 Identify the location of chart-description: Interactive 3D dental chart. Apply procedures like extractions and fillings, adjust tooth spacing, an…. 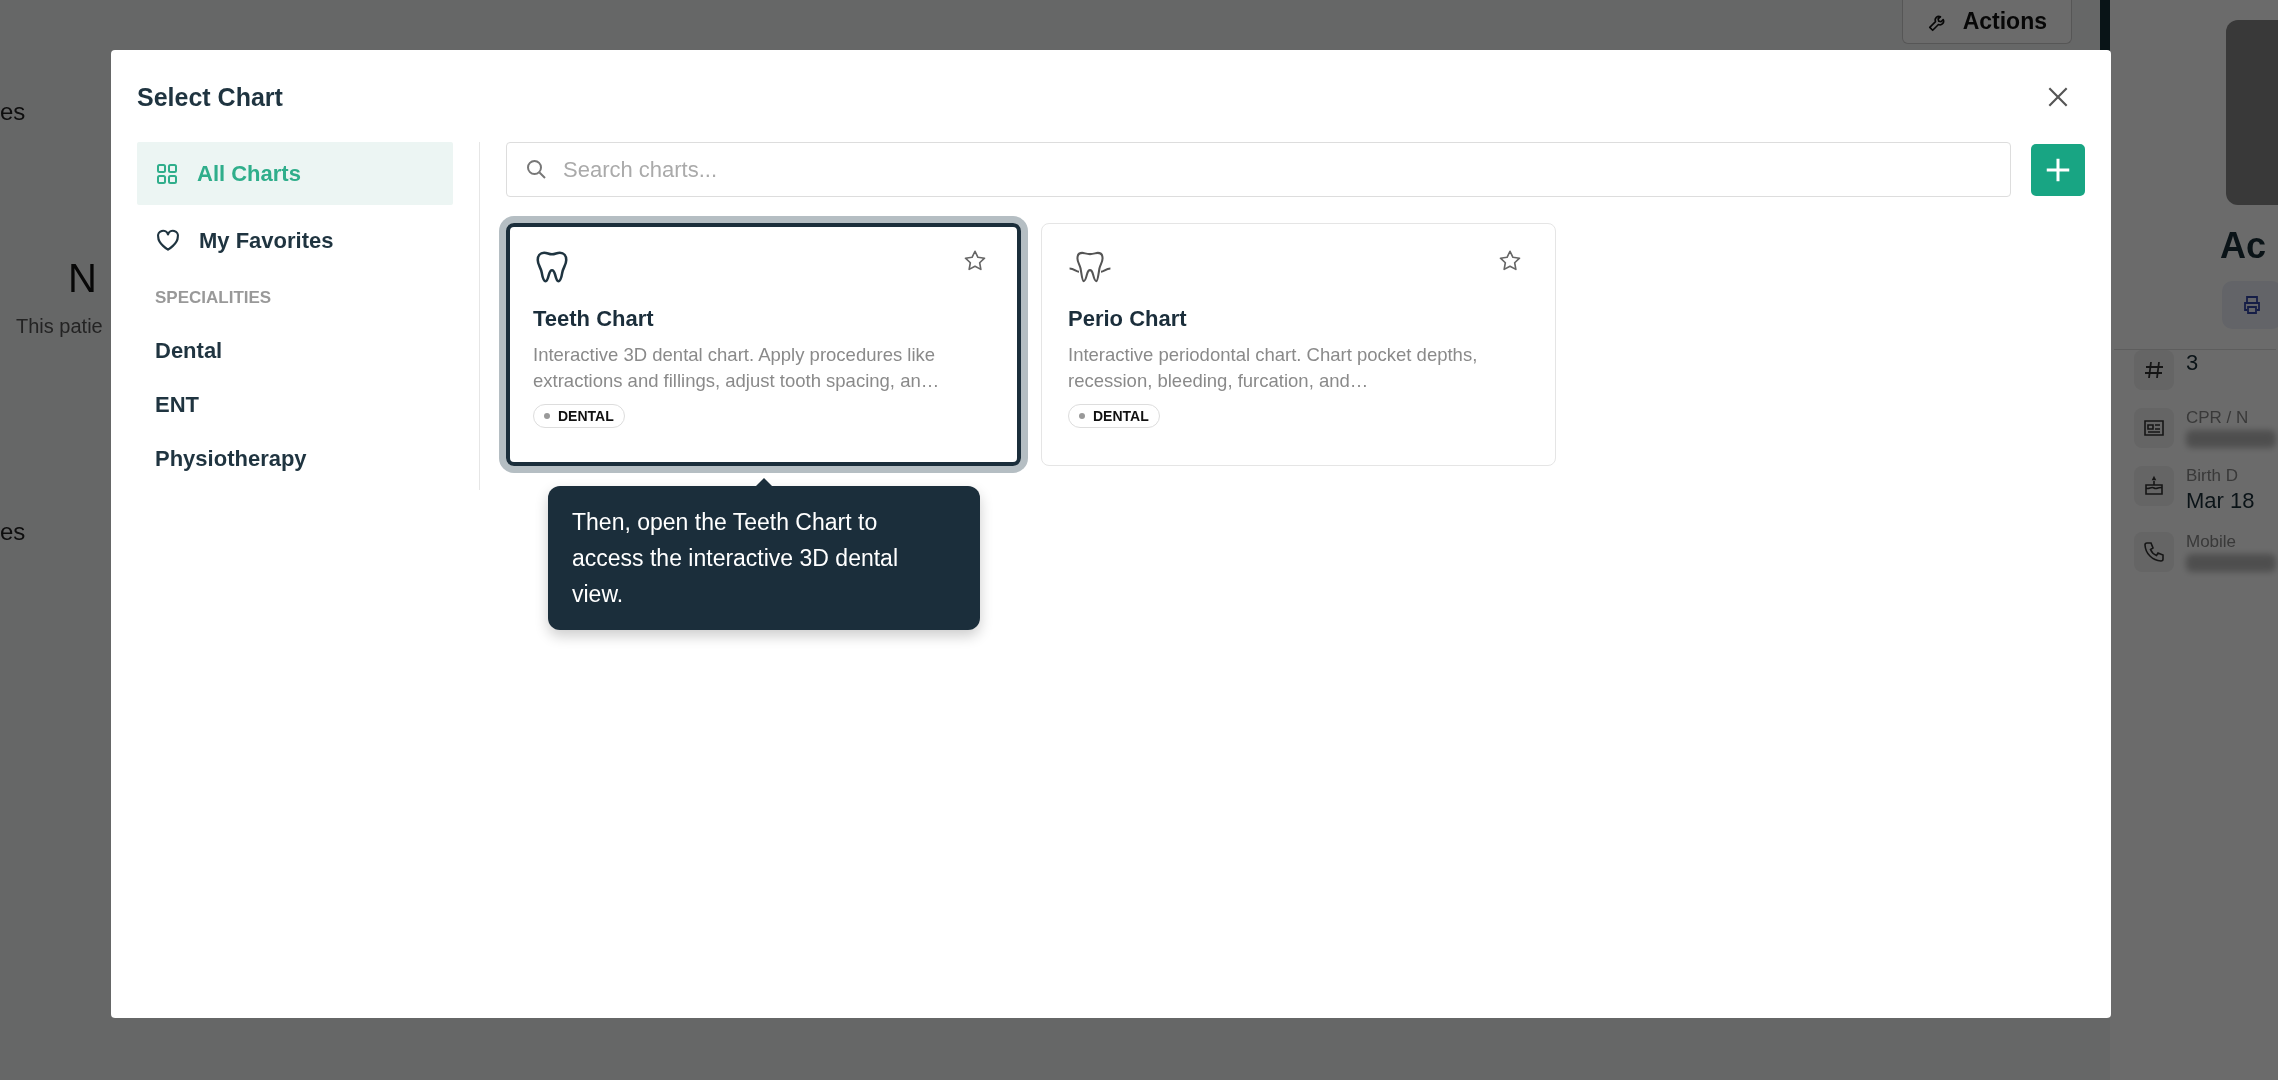
(737, 368).